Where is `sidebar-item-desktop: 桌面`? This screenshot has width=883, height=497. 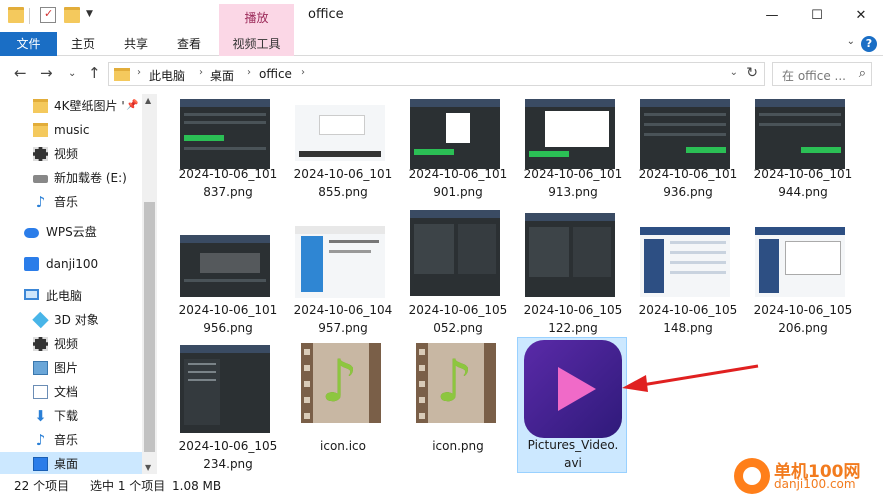
sidebar-item-desktop: 桌面 is located at coordinates (71, 463).